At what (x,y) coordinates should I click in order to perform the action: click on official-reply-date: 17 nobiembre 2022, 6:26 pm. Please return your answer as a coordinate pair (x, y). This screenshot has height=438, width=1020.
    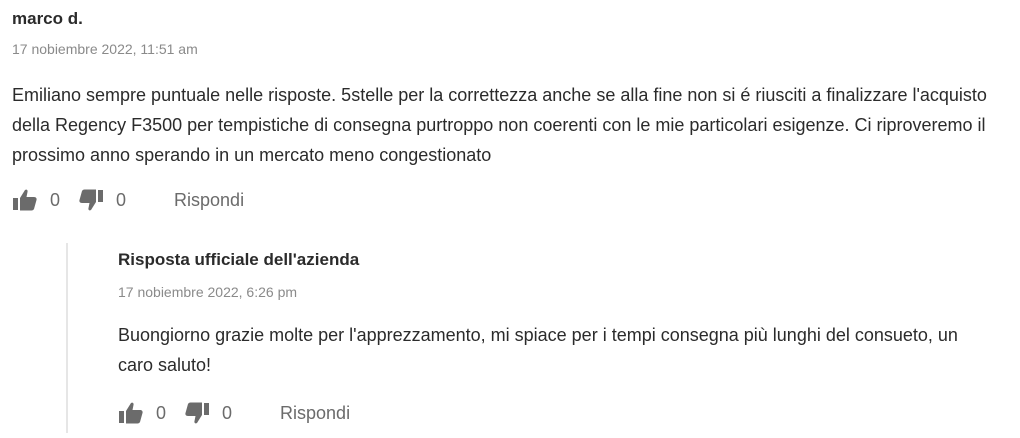
    Looking at the image, I should click on (208, 292).